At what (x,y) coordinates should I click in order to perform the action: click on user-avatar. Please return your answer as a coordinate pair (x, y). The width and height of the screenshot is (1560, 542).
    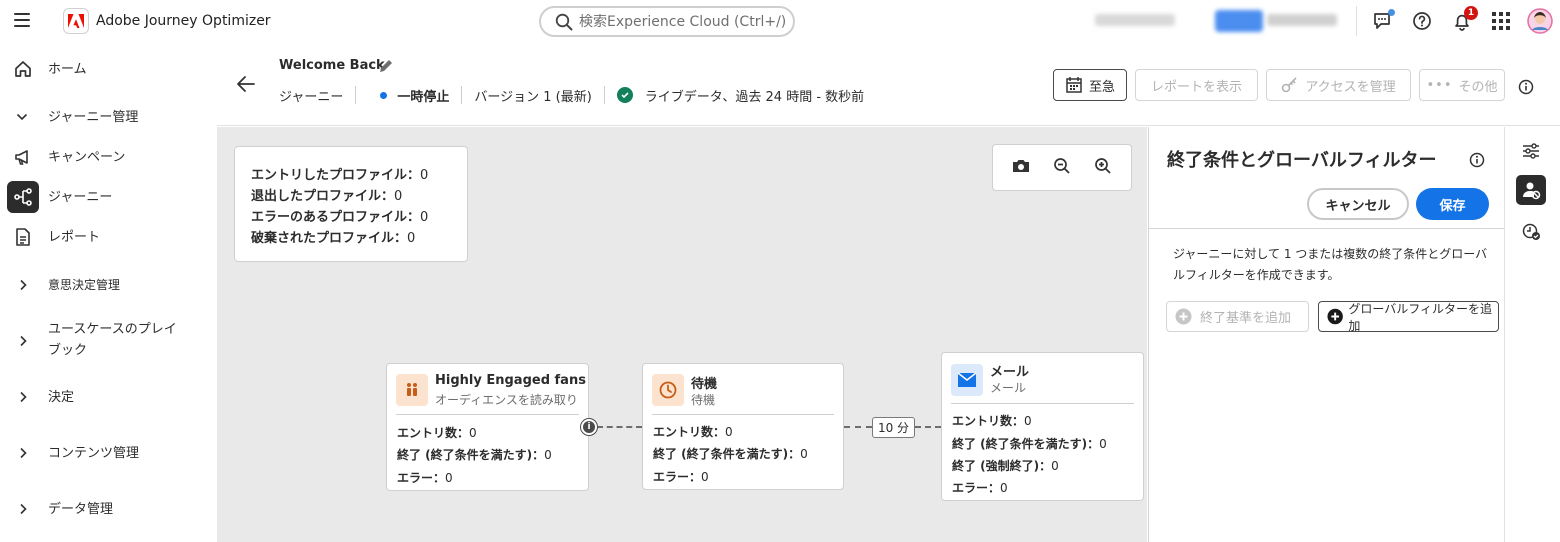
    Looking at the image, I should click on (1540, 21).